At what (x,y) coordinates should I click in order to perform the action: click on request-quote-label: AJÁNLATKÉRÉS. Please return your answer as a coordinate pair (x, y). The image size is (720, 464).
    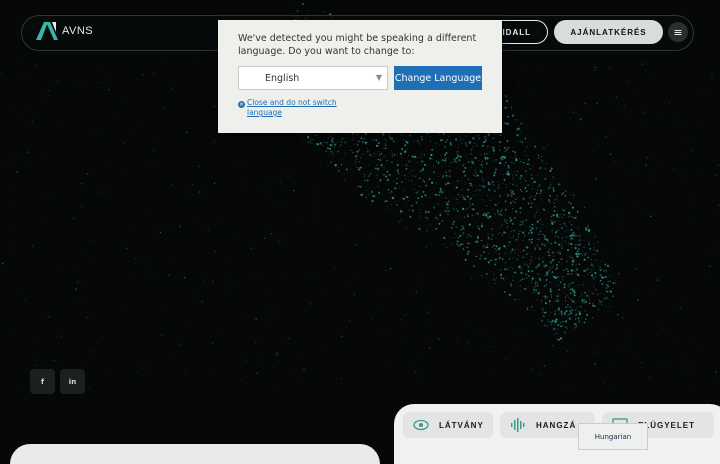
    Looking at the image, I should click on (608, 32).